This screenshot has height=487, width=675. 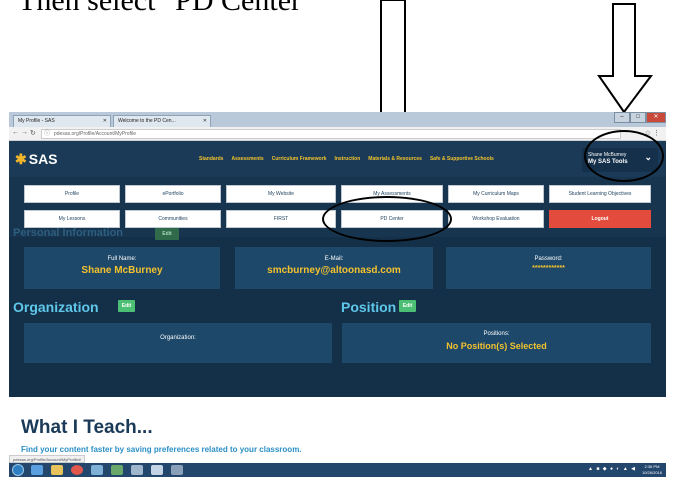 I want to click on email-label: E-Mail:, so click(x=334, y=259).